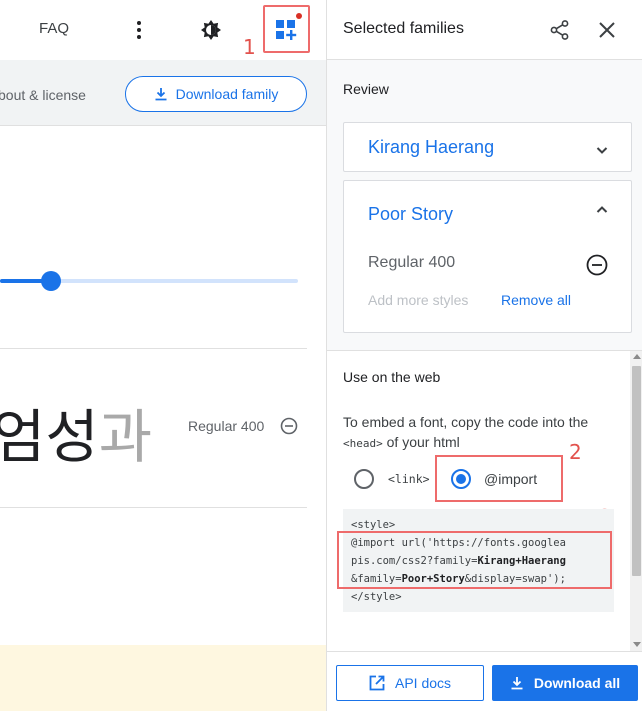 The width and height of the screenshot is (642, 711). I want to click on api-docs-button: API docs, so click(410, 683).